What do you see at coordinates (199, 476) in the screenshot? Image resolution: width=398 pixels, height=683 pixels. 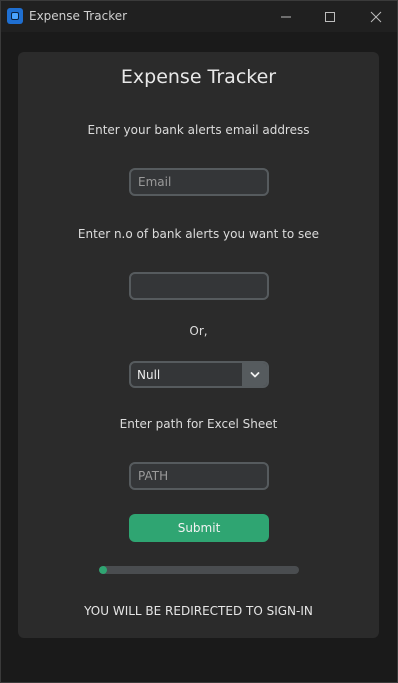 I see `excel-path-field` at bounding box center [199, 476].